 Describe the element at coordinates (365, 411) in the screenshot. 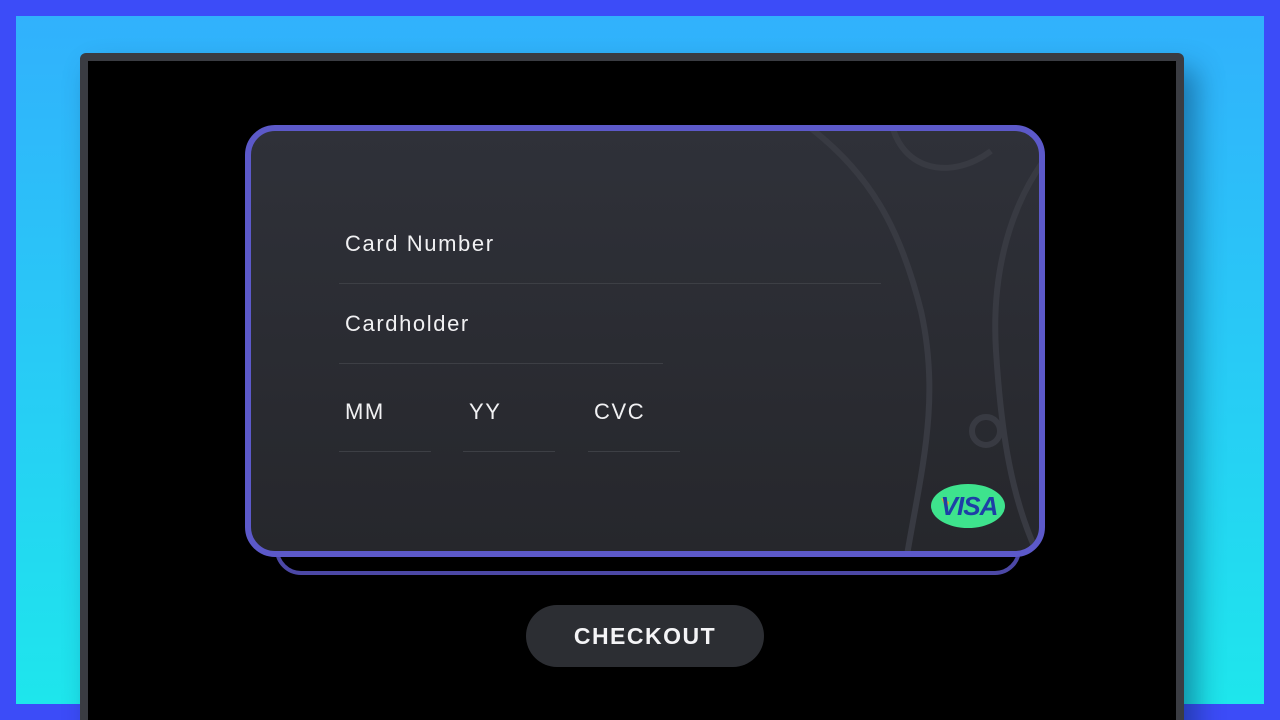

I see `month-label: MM` at that location.